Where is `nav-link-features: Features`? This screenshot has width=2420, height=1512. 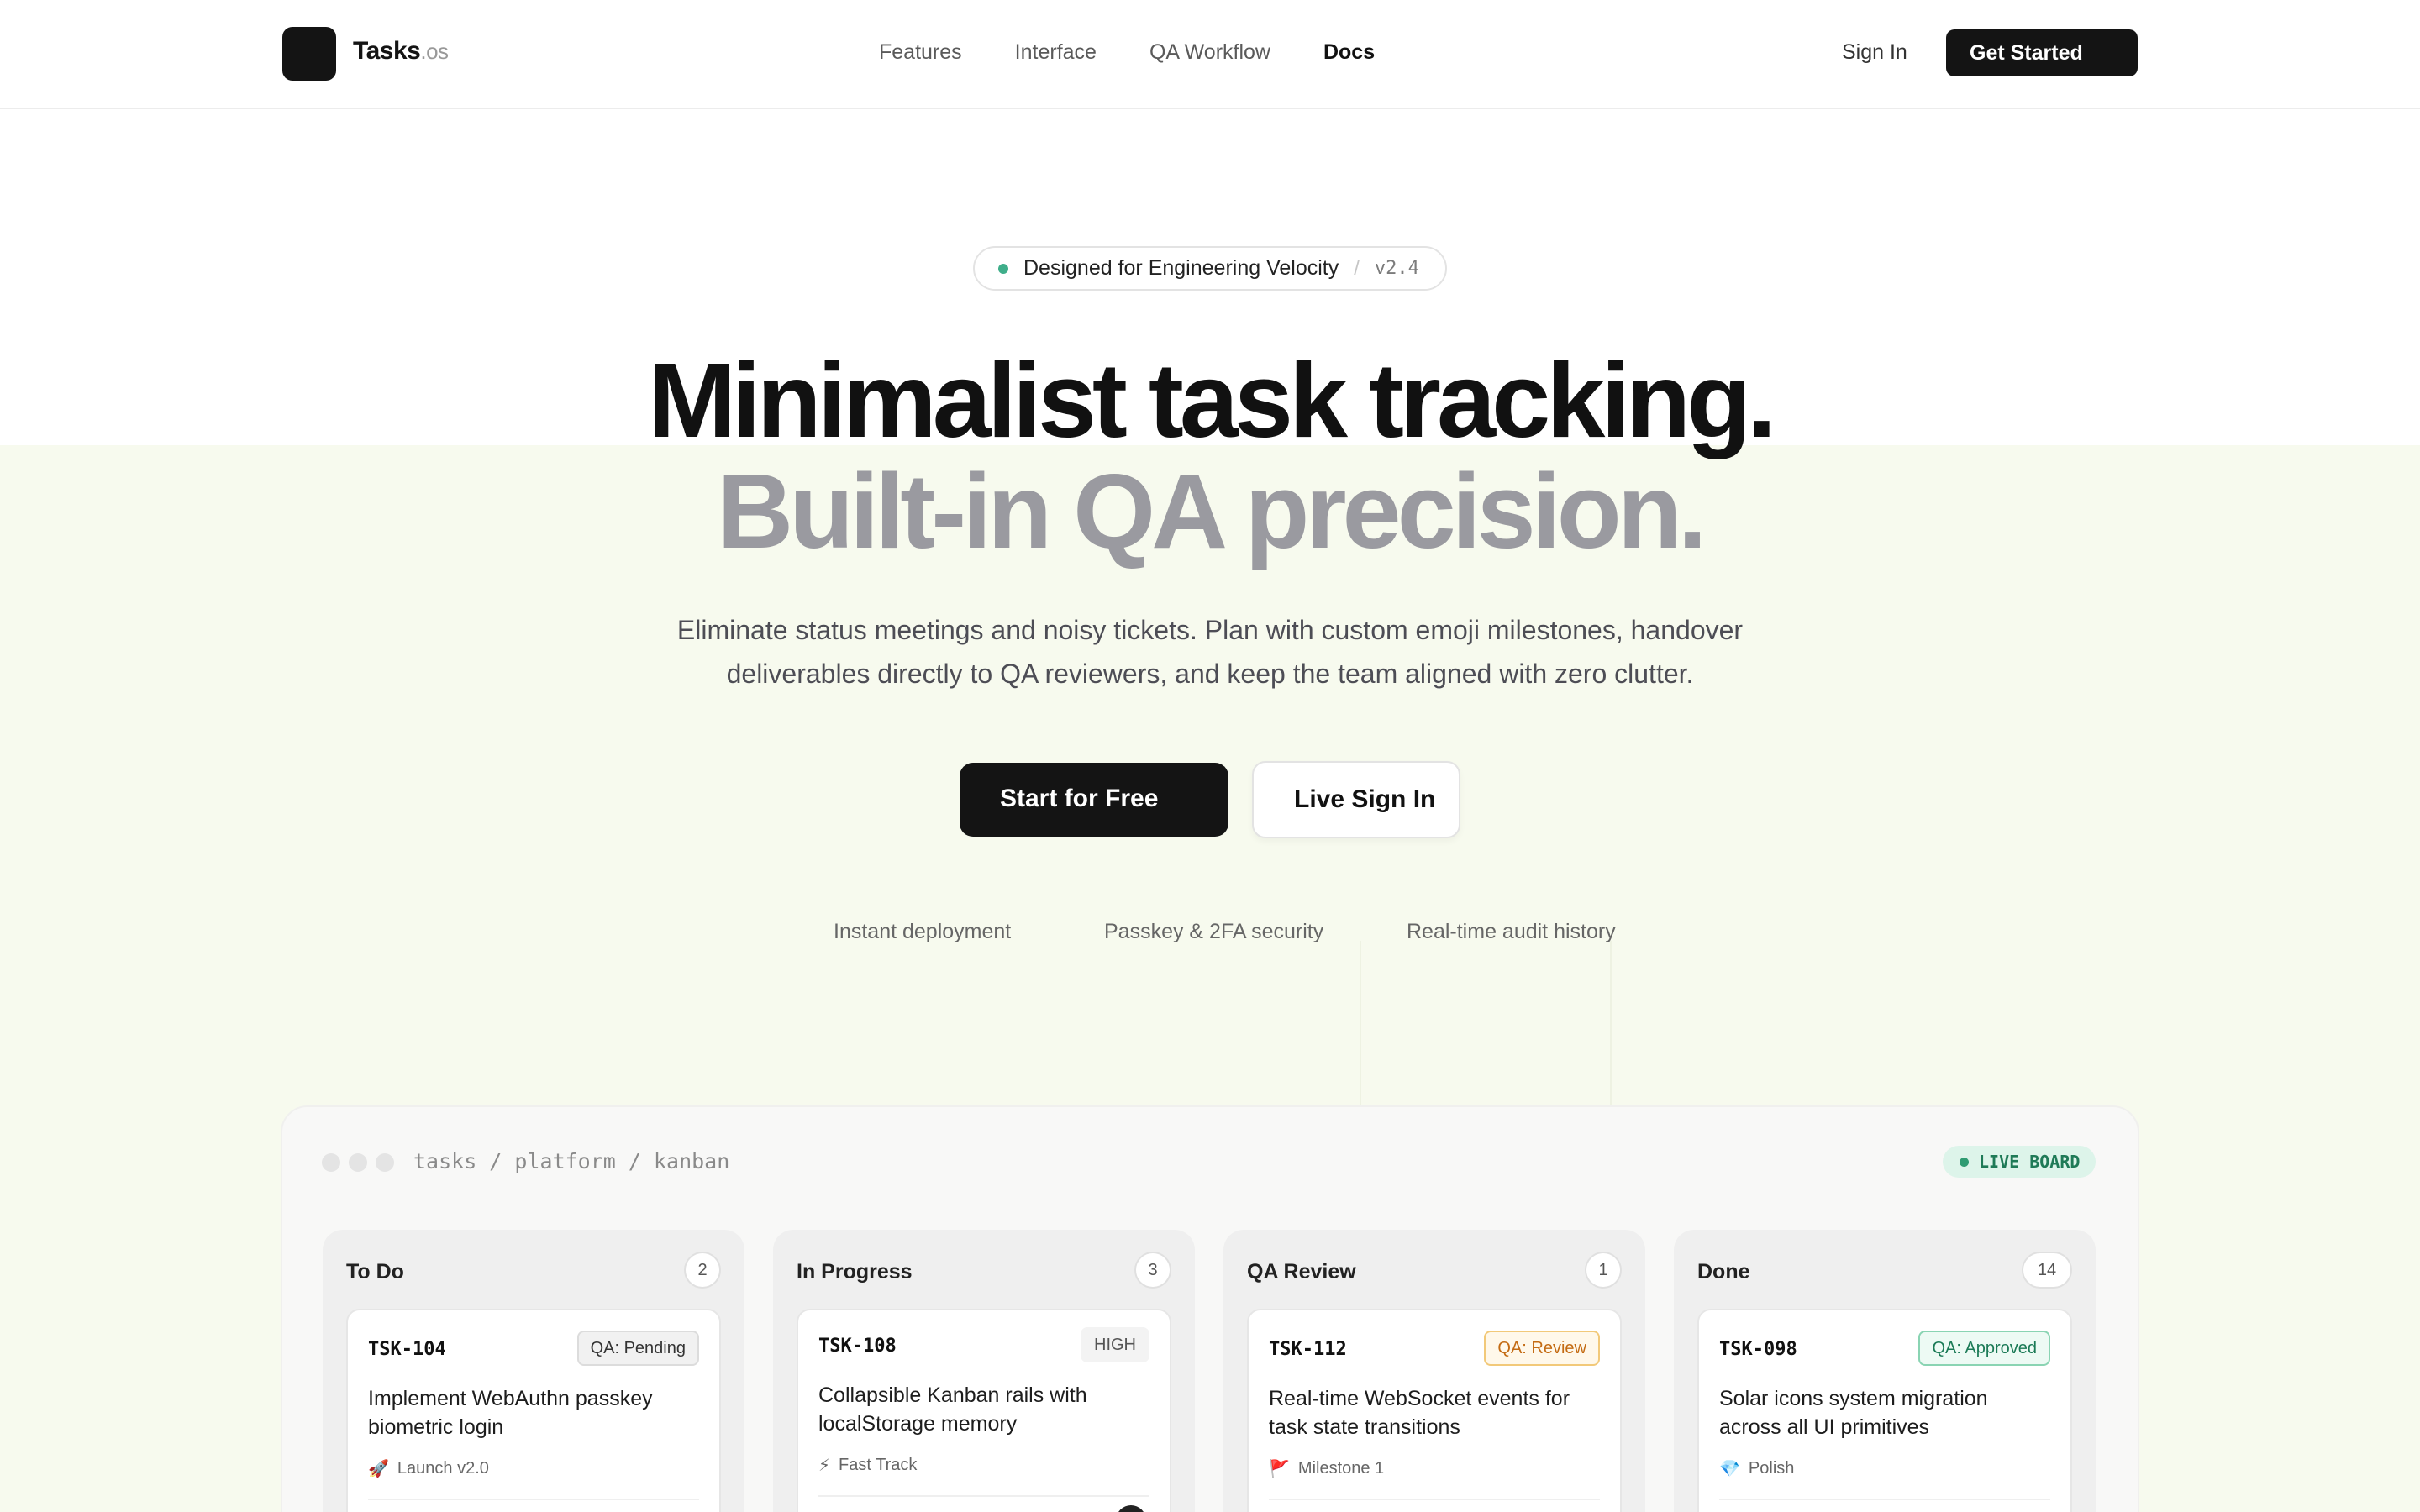
nav-link-features: Features is located at coordinates (921, 52).